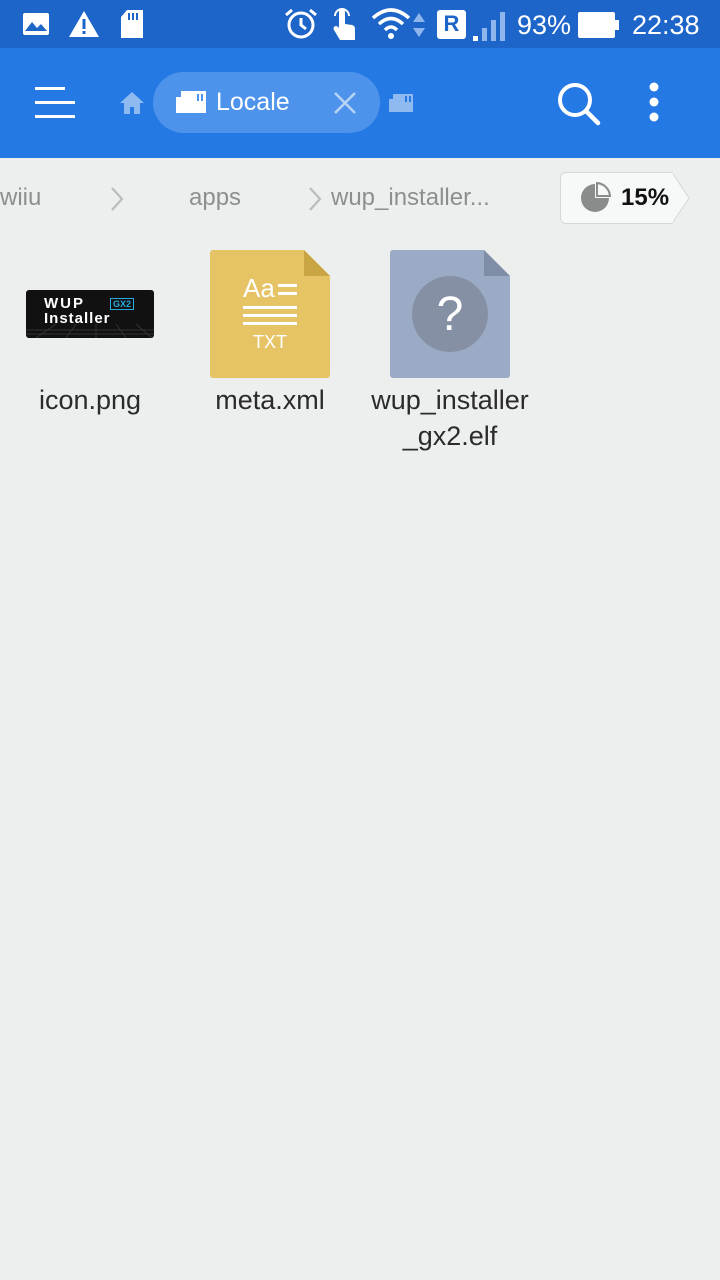  I want to click on warning-icon, so click(84, 24).